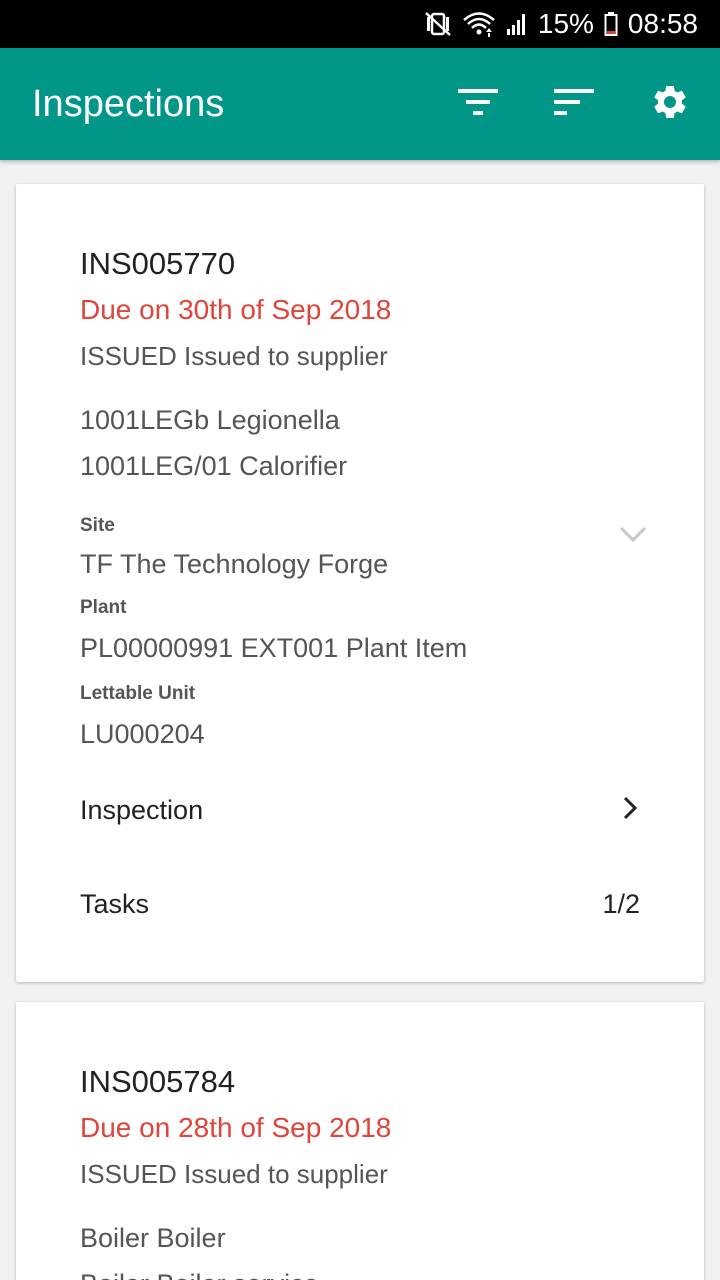 This screenshot has width=720, height=1280. Describe the element at coordinates (214, 466) in the screenshot. I see `detail-line-2: 1001LEG/01 Calorifier` at that location.